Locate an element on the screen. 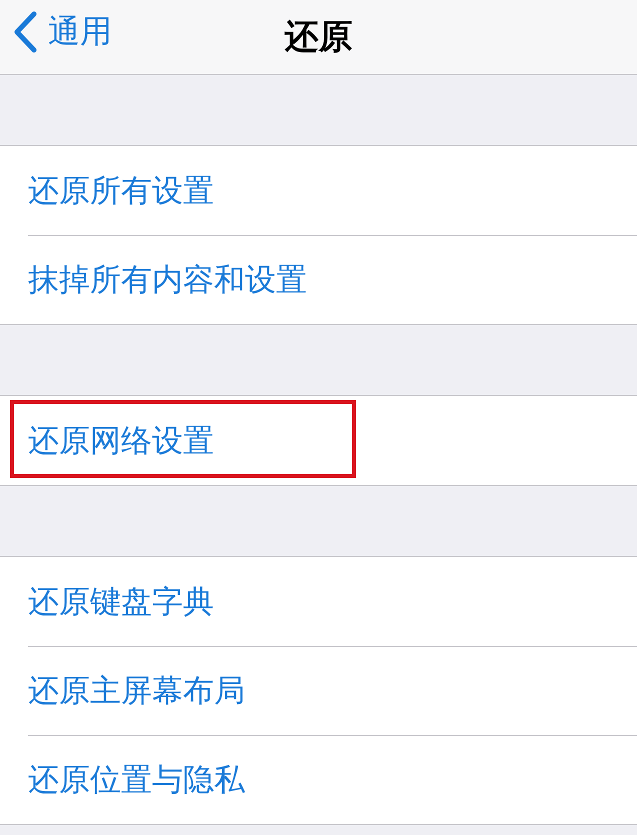 This screenshot has width=637, height=835. settings-row: 还原位置与隐私 is located at coordinates (318, 779).